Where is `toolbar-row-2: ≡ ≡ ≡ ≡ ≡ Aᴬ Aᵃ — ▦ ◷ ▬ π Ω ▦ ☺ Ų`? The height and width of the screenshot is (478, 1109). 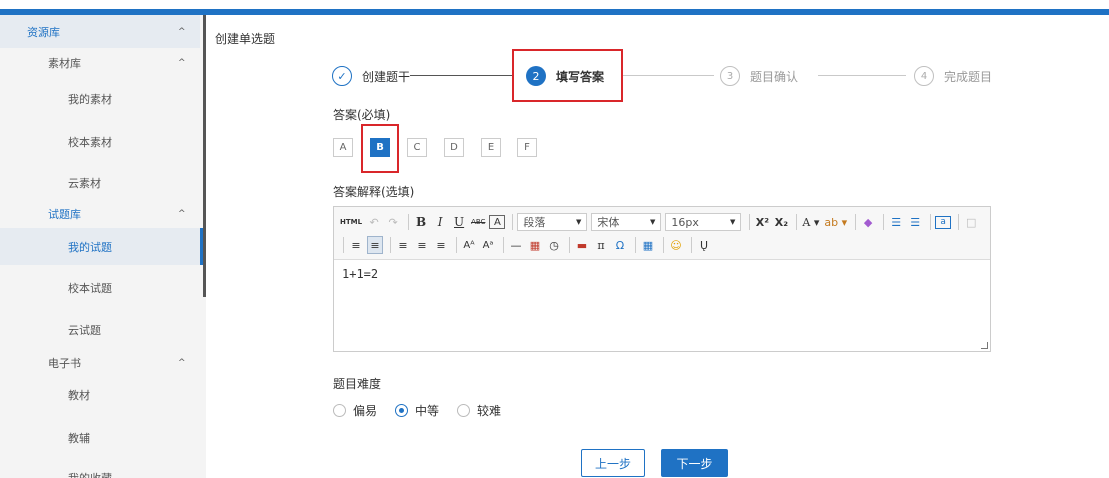
toolbar-row-2: ≡ ≡ ≡ ≡ ≡ Aᴬ Aᵃ — ▦ ◷ ▬ π Ω ▦ ☺ Ų is located at coordinates (527, 245).